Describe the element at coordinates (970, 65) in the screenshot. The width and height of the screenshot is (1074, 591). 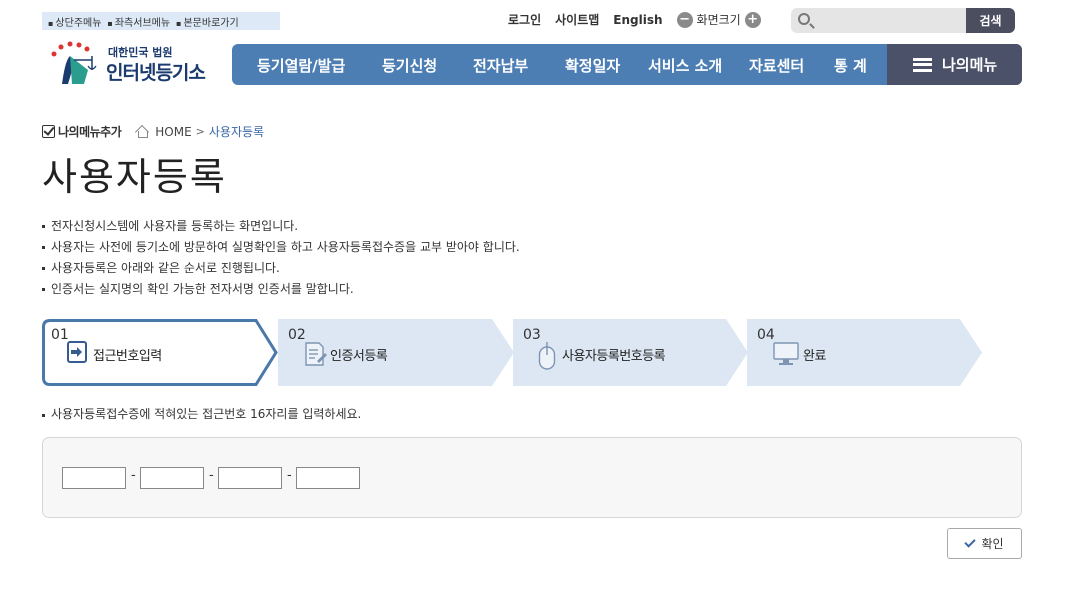
I see `my-menu-label: 나의메뉴` at that location.